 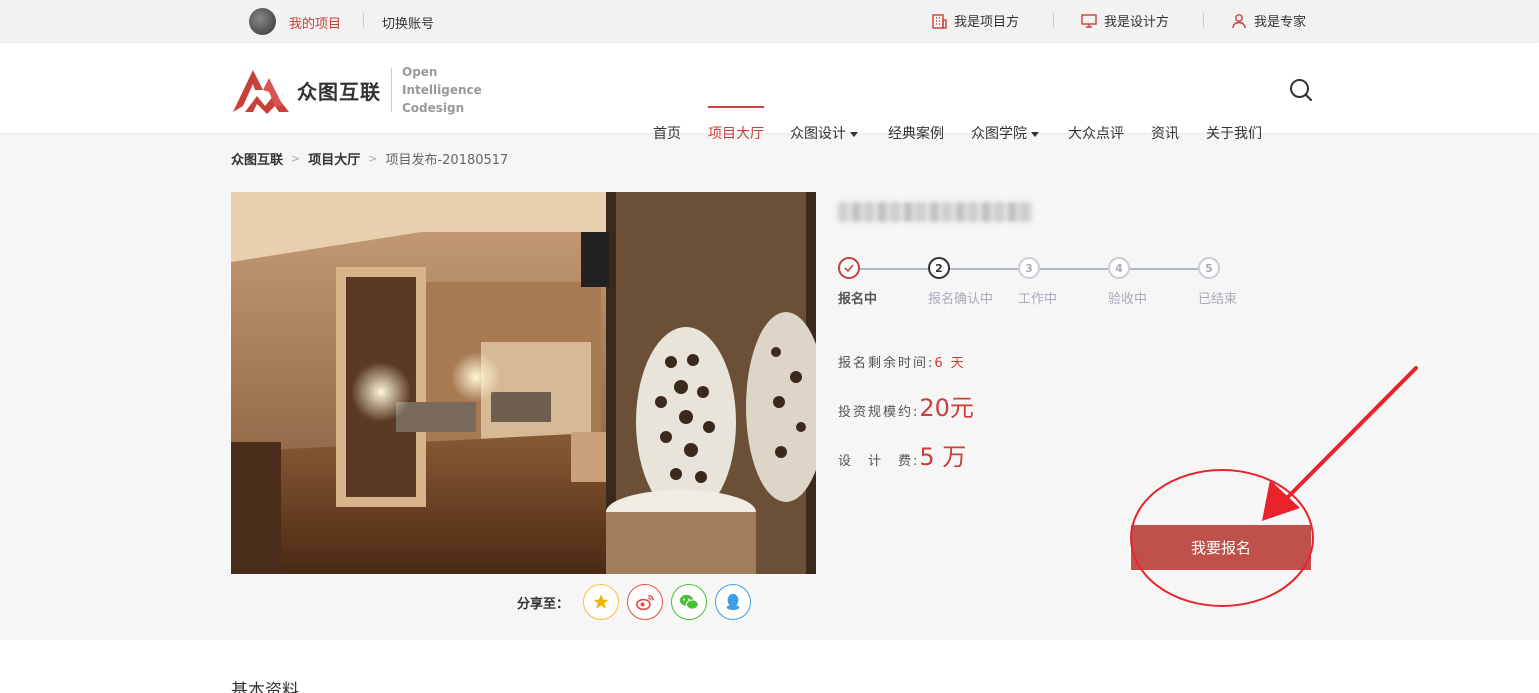 I want to click on remaining-time-row: 报名剩余时间:6 天, so click(x=902, y=361).